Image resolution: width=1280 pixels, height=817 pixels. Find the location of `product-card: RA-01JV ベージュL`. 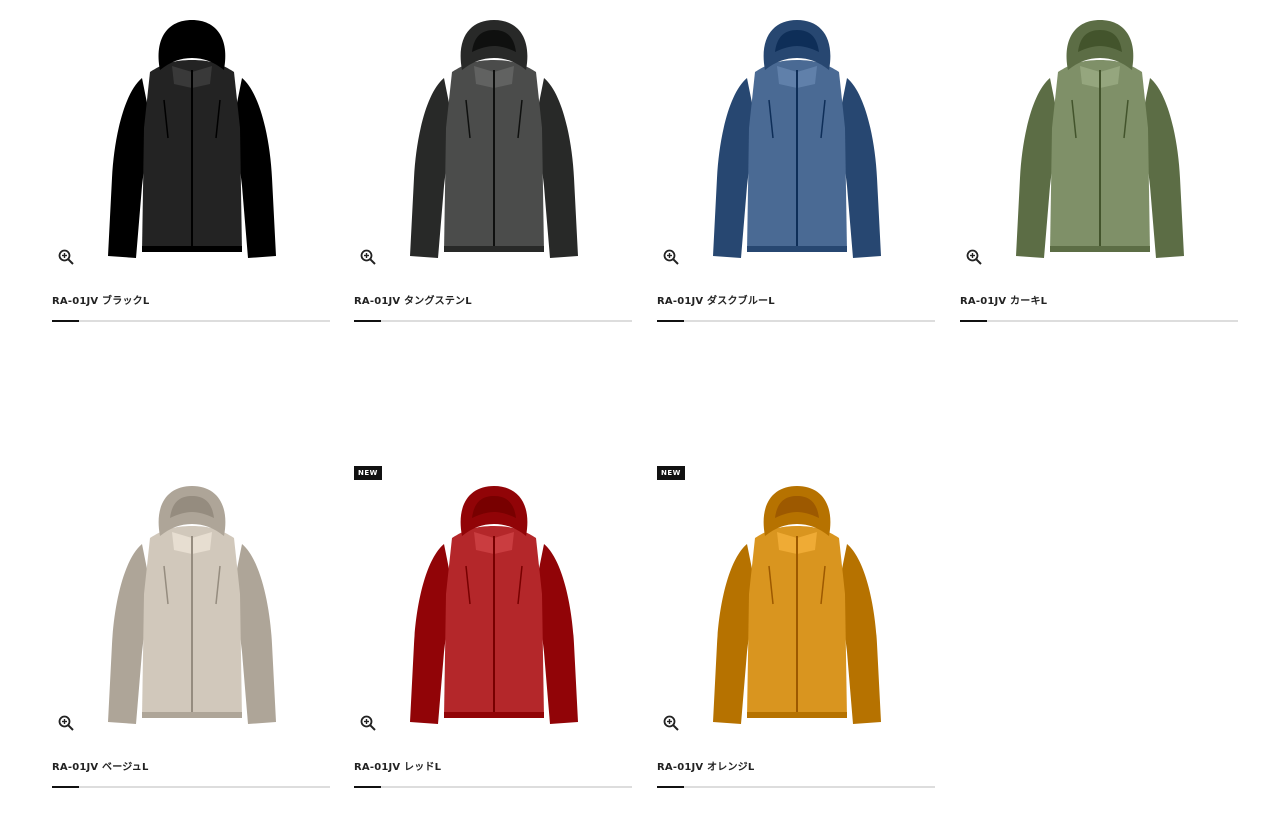

product-card: RA-01JV ベージュL is located at coordinates (192, 631).